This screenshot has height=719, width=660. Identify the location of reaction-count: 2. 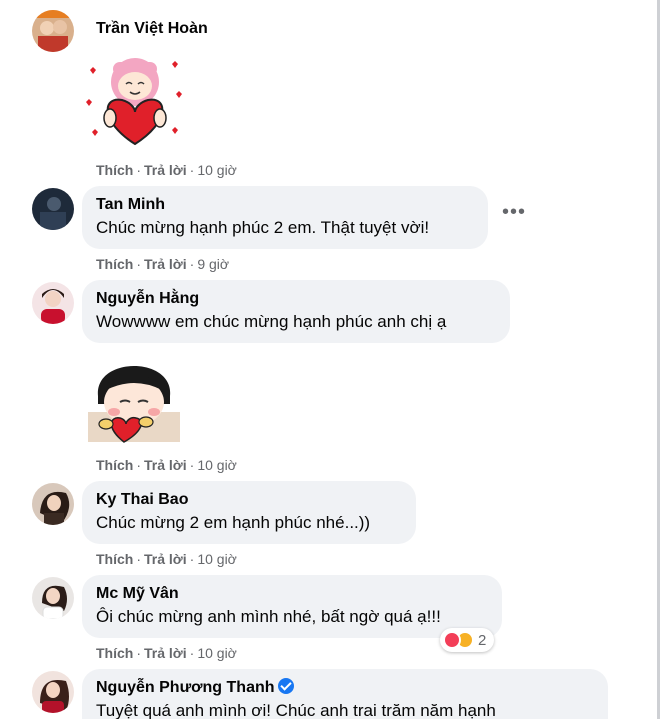
(482, 640).